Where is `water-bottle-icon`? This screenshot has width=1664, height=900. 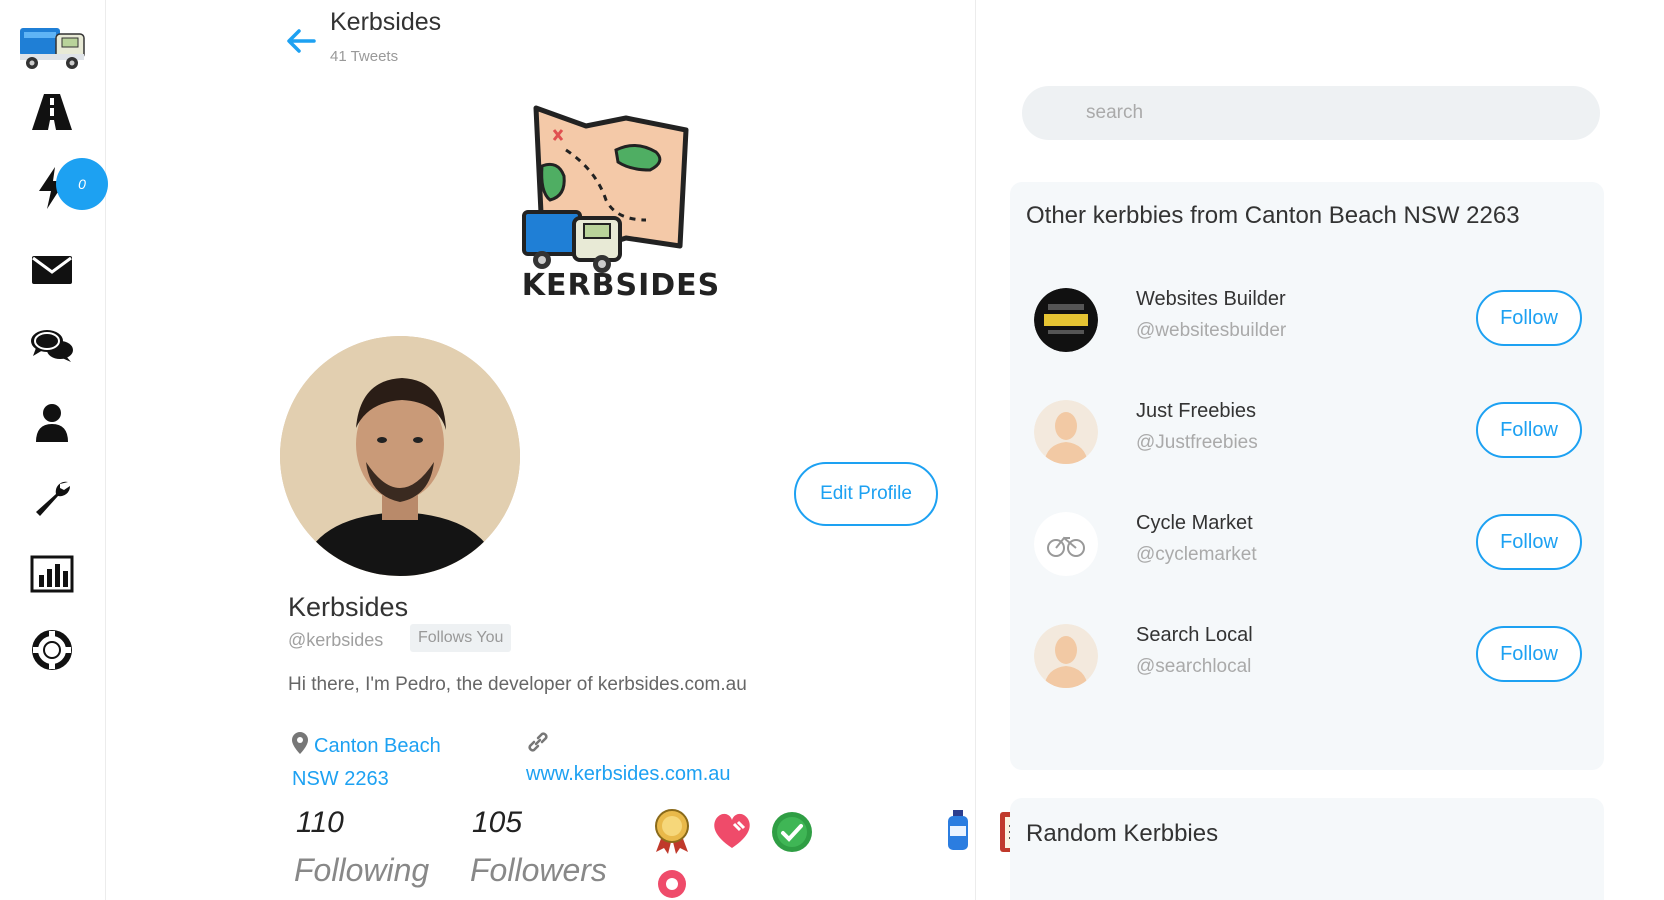 water-bottle-icon is located at coordinates (958, 831).